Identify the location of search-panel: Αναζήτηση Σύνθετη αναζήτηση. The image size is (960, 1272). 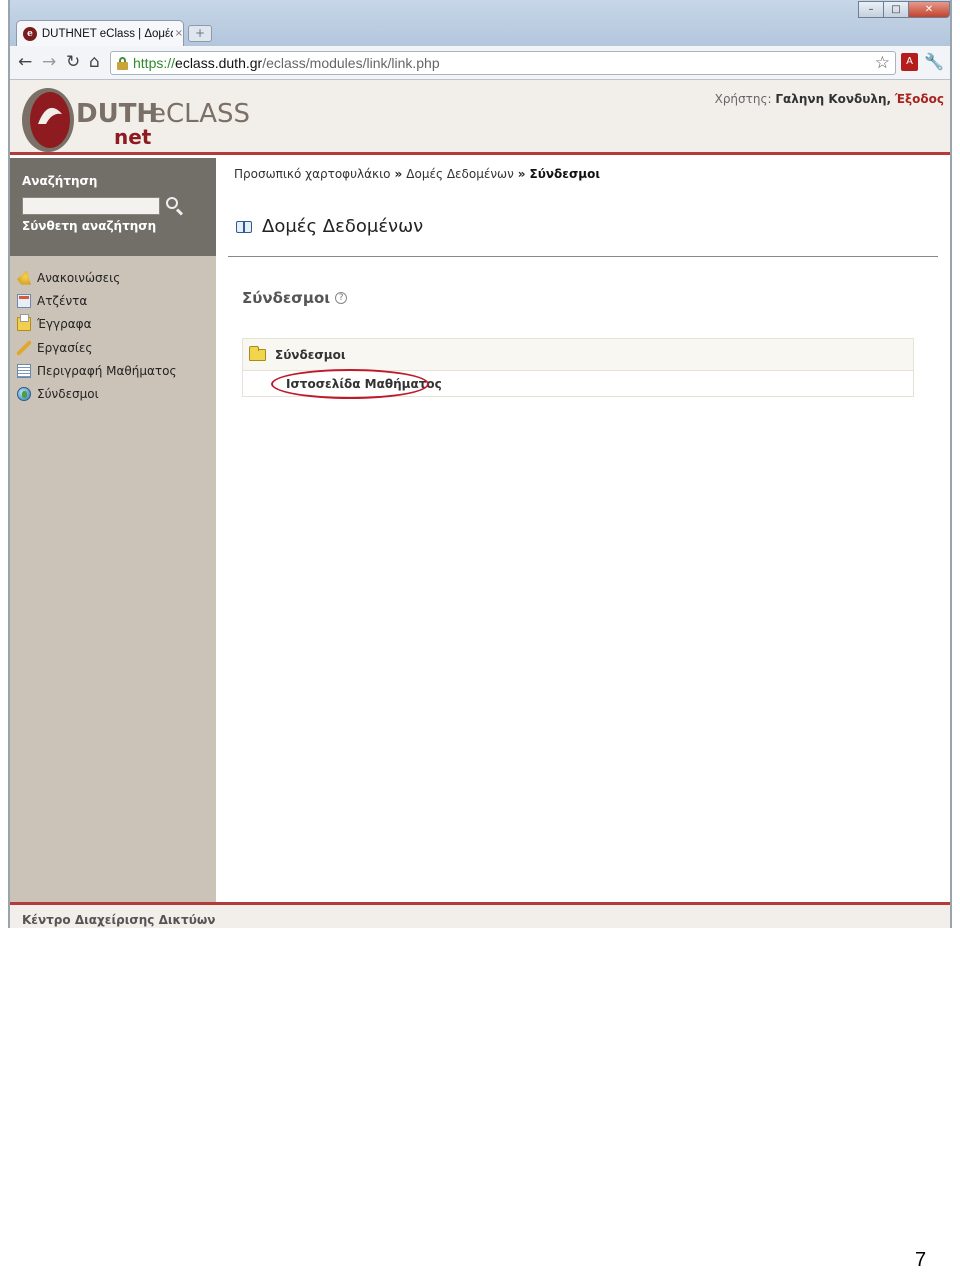
(113, 207).